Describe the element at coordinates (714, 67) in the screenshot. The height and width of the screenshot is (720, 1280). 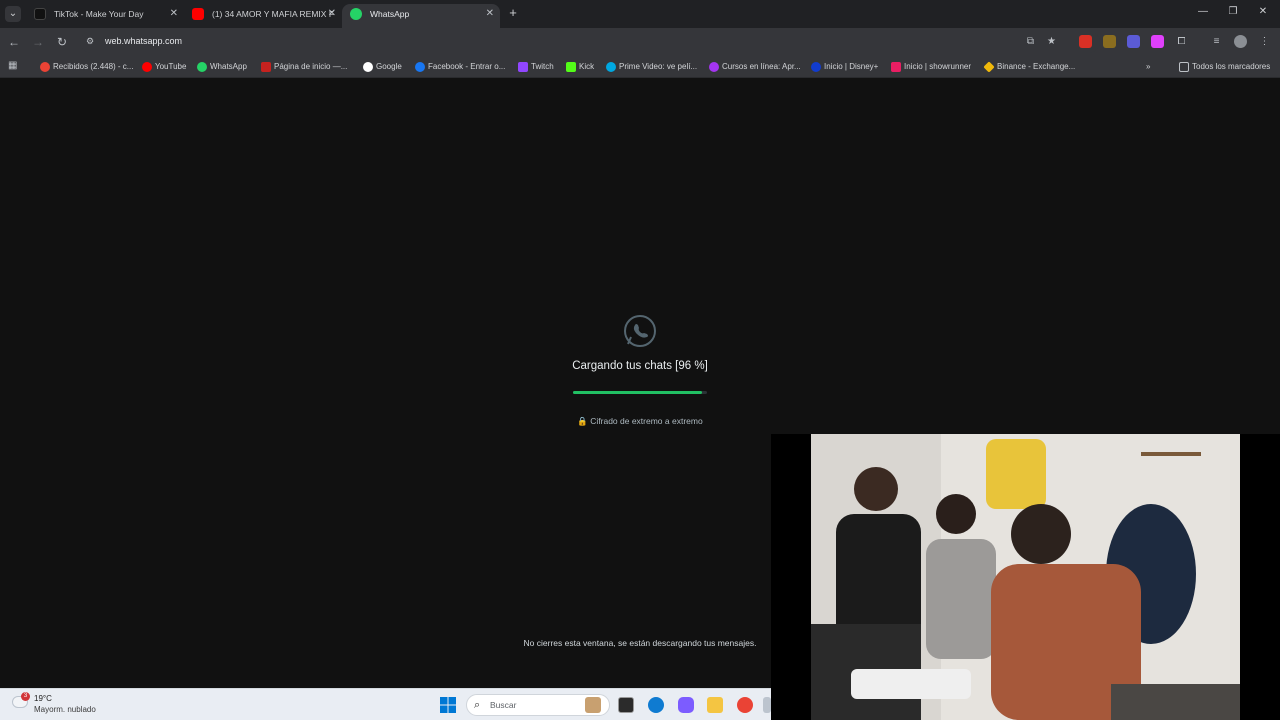
I see `courses-icon` at that location.